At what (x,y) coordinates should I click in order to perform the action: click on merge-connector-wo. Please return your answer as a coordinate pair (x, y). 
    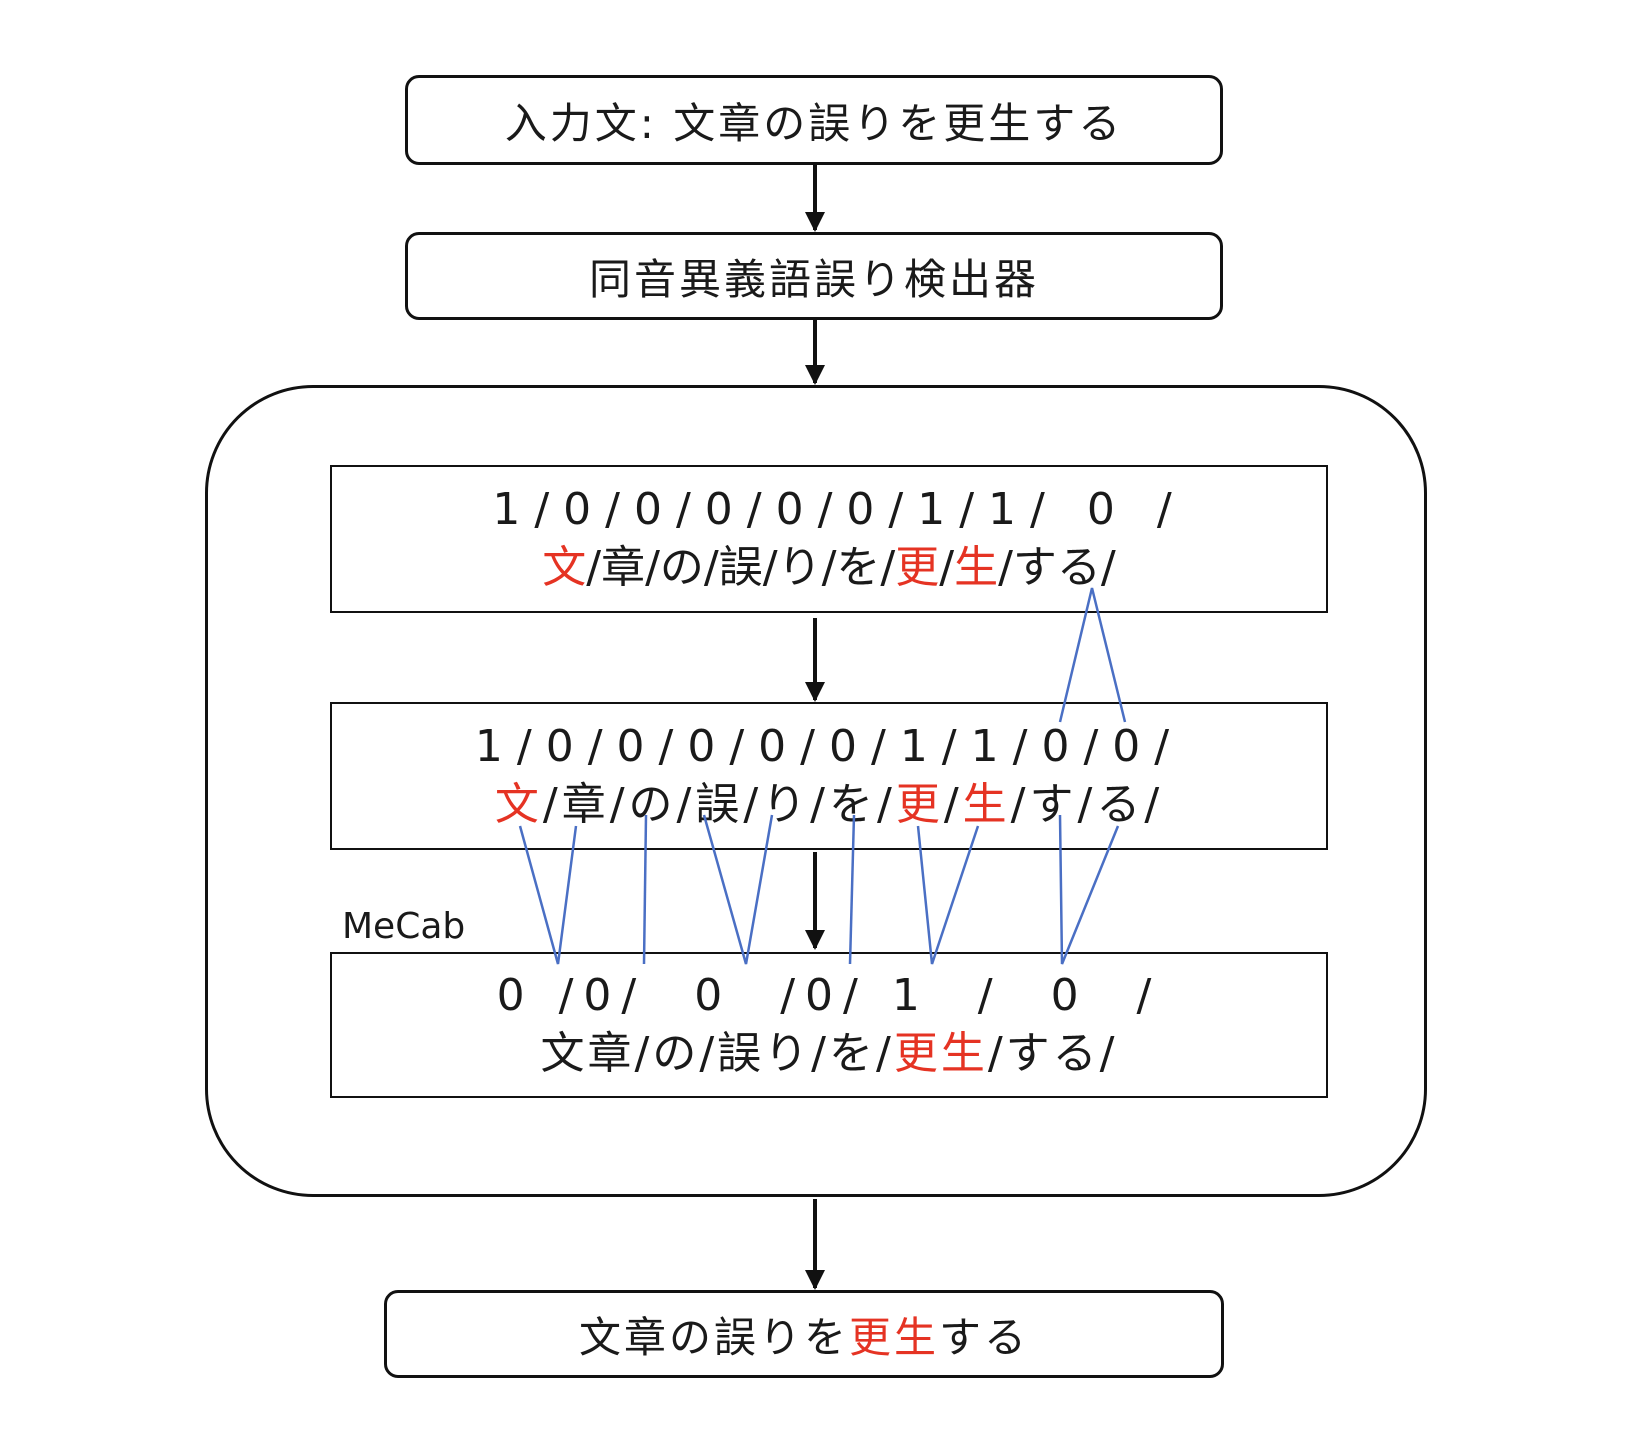
    Looking at the image, I should click on (852, 889).